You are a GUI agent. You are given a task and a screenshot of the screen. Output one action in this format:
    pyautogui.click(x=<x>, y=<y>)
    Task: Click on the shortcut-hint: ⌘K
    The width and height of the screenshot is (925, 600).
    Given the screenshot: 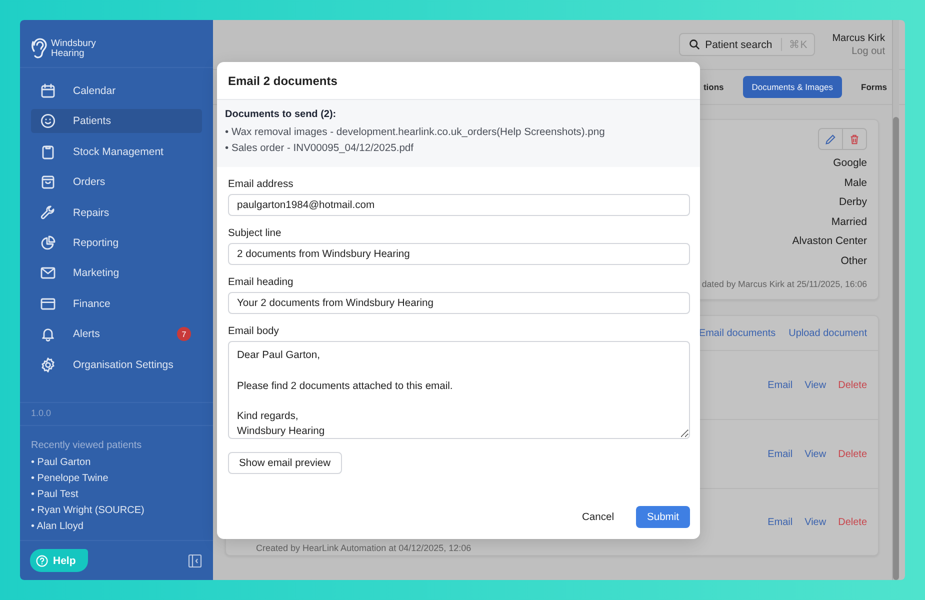 What is the action you would take?
    pyautogui.click(x=794, y=44)
    